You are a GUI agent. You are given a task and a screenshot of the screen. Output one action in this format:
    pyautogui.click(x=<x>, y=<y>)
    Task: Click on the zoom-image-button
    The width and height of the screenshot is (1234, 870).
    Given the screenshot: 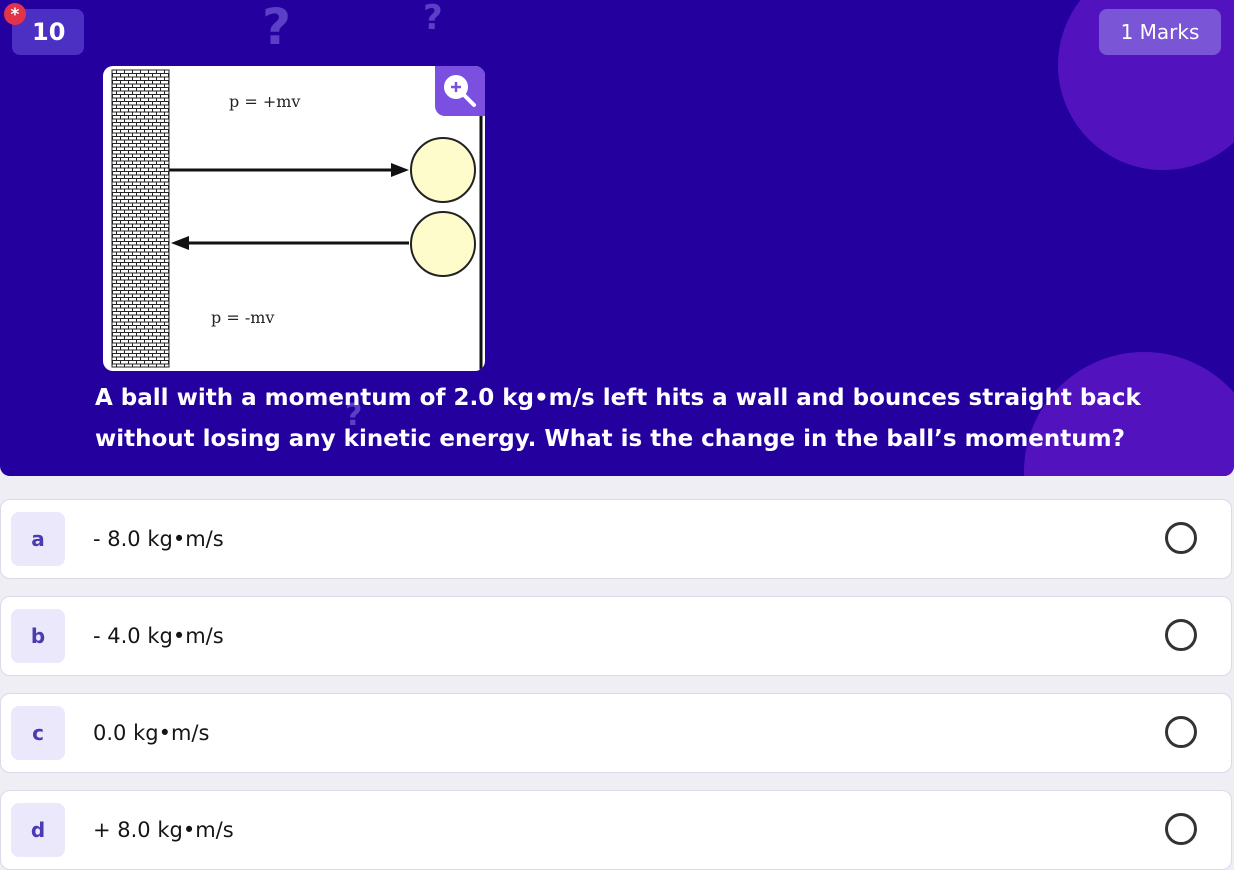 What is the action you would take?
    pyautogui.click(x=460, y=91)
    